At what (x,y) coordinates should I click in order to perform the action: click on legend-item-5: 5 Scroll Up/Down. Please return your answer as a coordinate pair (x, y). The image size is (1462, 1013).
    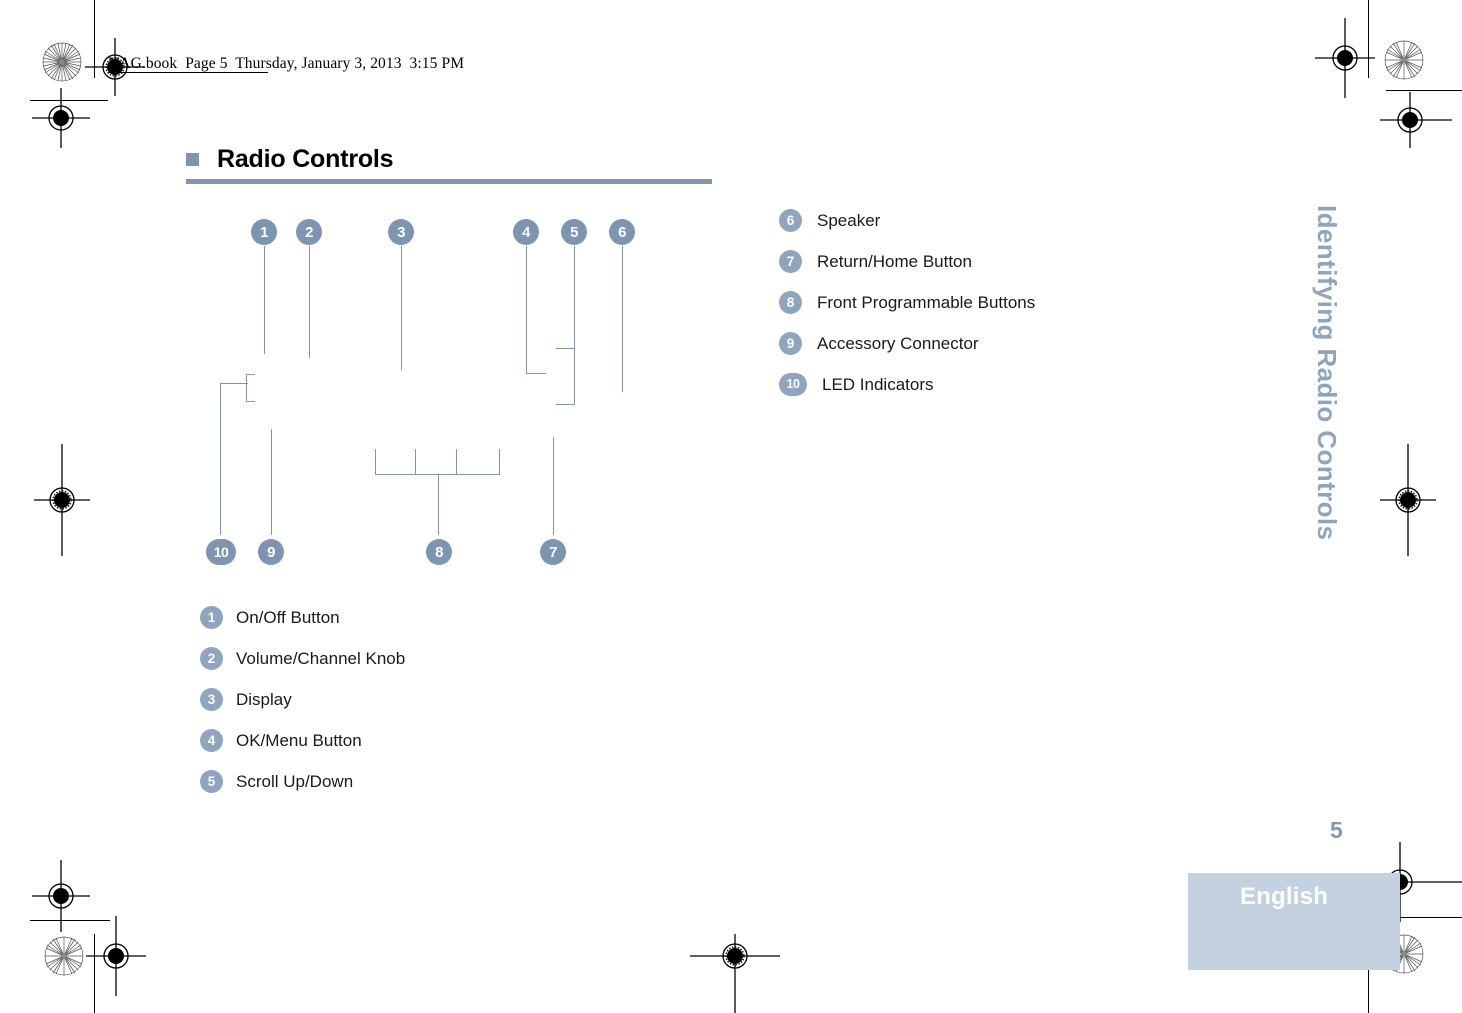
    Looking at the image, I should click on (302, 781).